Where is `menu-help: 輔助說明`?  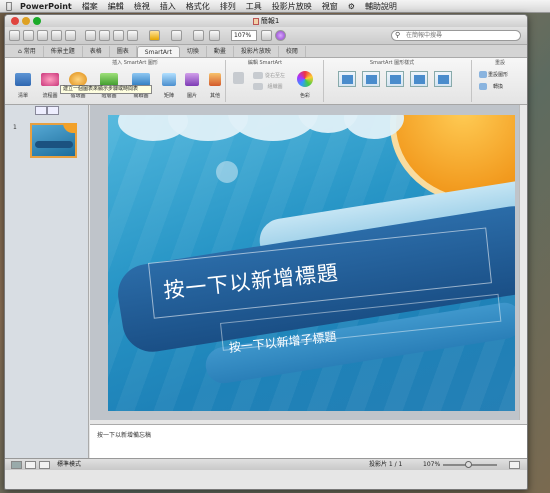 menu-help: 輔助說明 is located at coordinates (381, 6).